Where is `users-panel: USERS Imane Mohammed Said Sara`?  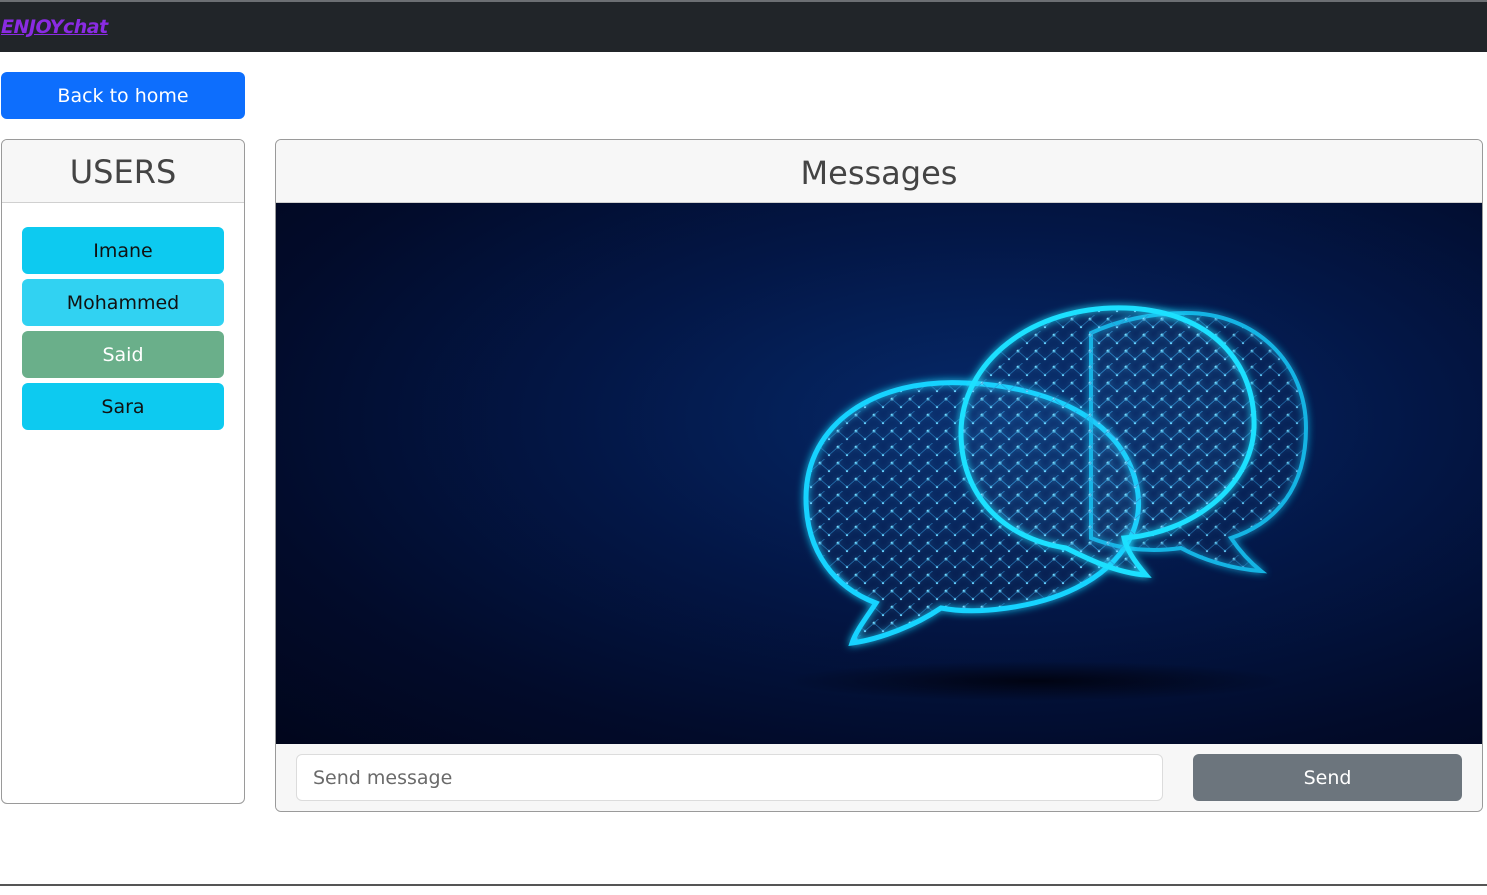 users-panel: USERS Imane Mohammed Said Sara is located at coordinates (123, 471).